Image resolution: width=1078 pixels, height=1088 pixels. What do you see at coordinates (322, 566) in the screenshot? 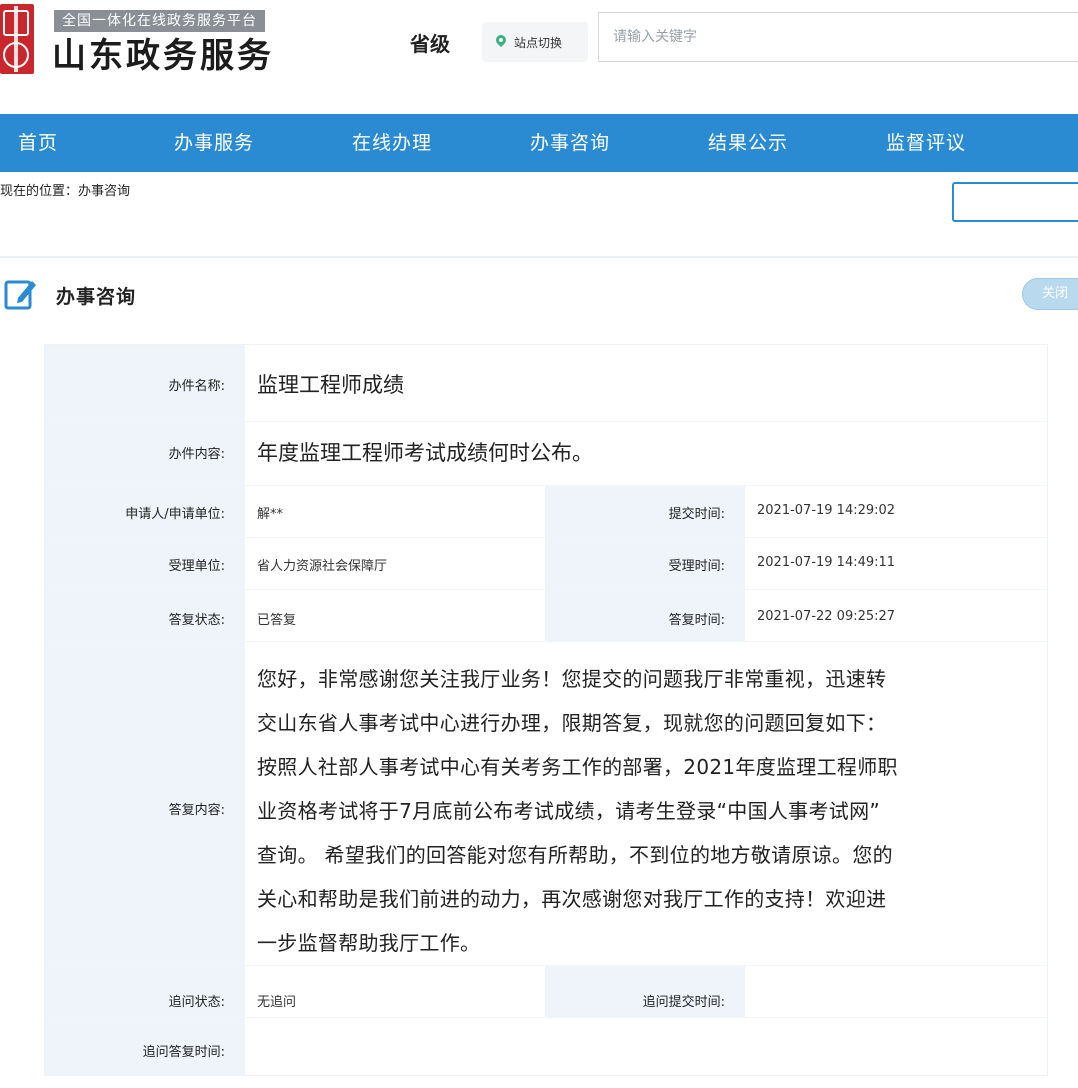
I see `accept-unit-value: 省人力资源社会保障厅` at bounding box center [322, 566].